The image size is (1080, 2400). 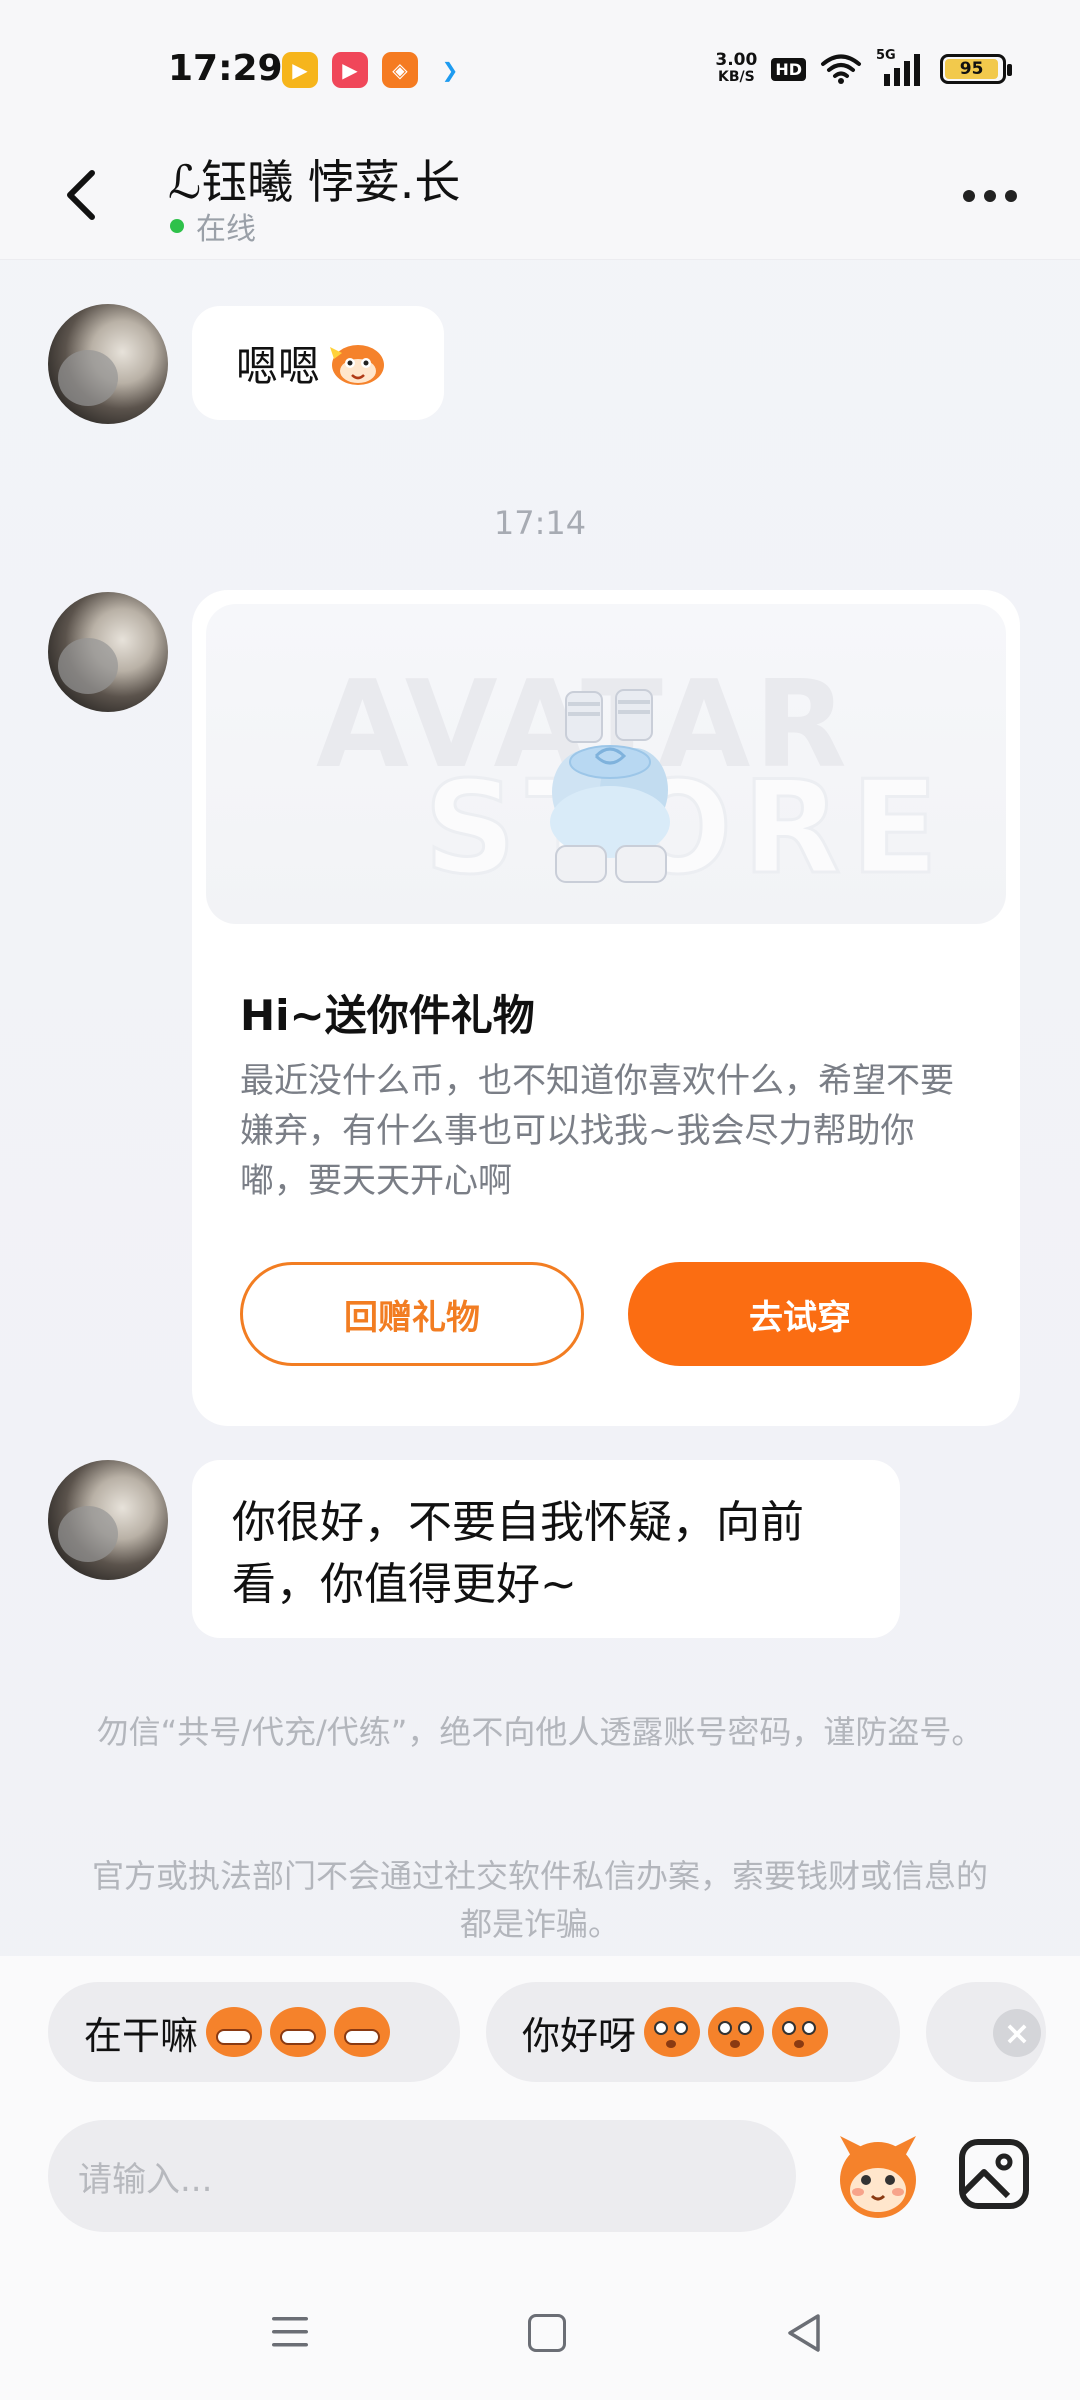 I want to click on home-button, so click(x=547, y=2333).